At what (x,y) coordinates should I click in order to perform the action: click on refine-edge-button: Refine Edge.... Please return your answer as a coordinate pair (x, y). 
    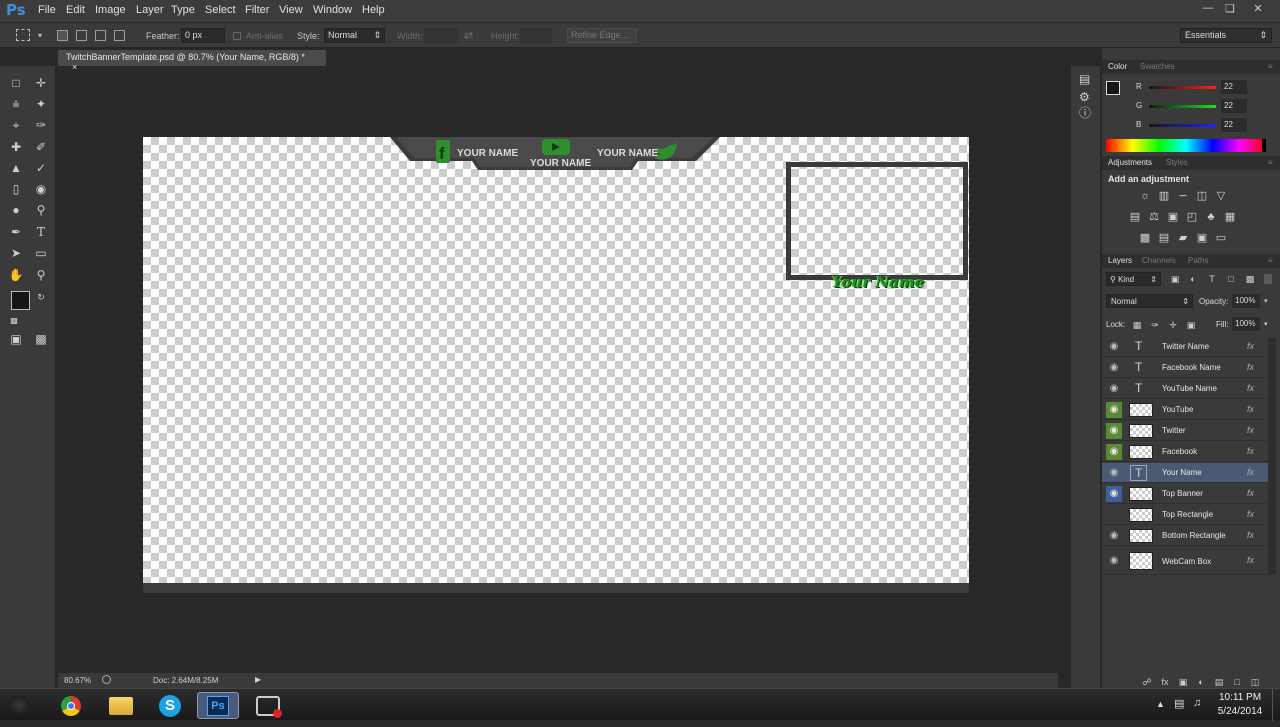
    Looking at the image, I should click on (602, 35).